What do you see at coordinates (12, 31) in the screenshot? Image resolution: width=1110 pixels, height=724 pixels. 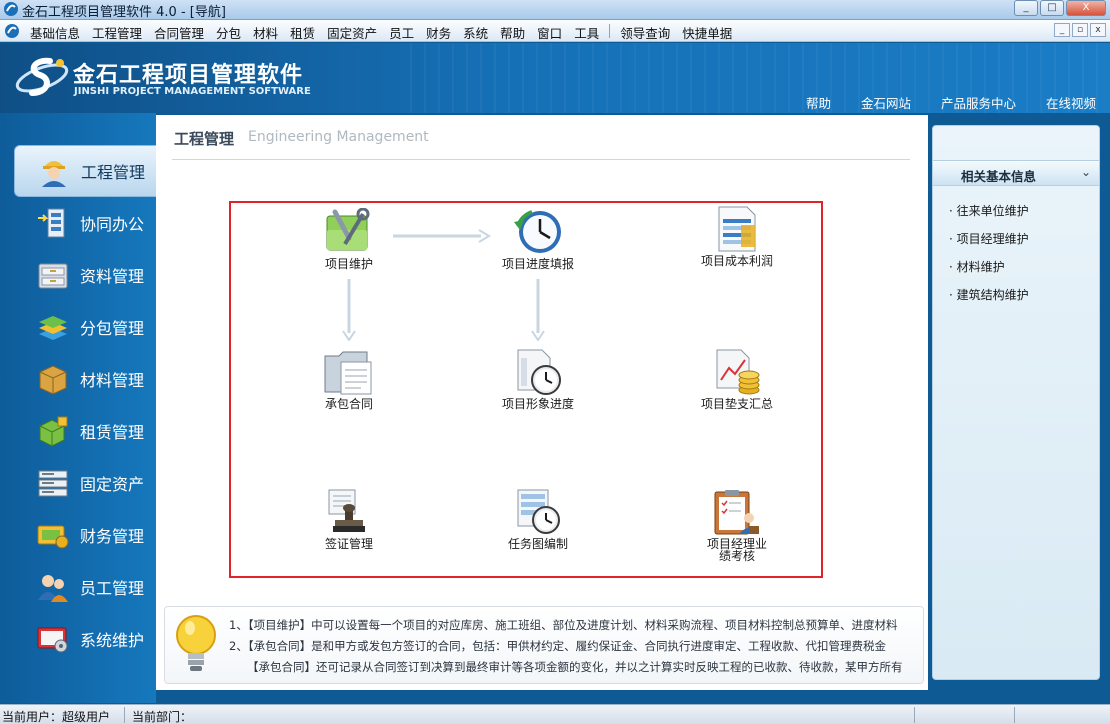 I see `app-menu-icon` at bounding box center [12, 31].